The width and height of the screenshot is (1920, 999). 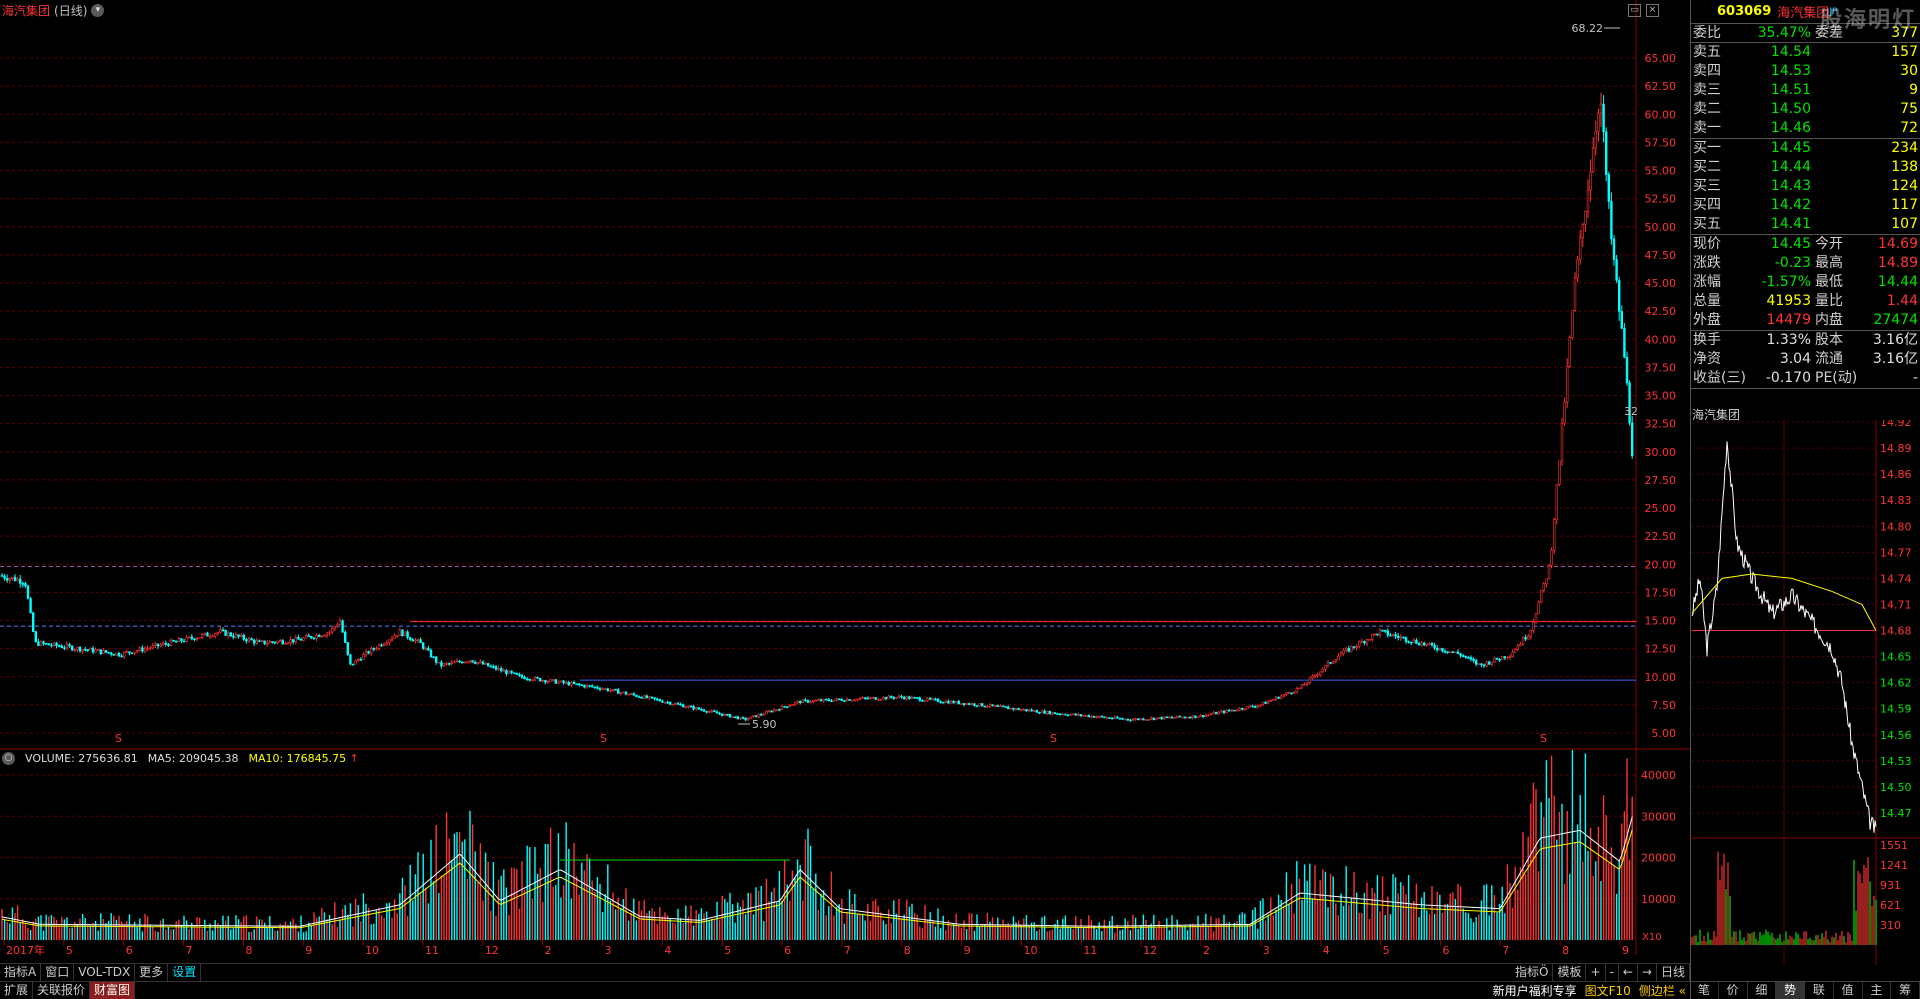 What do you see at coordinates (113, 990) in the screenshot?
I see `tab-wealth-map: 财富图` at bounding box center [113, 990].